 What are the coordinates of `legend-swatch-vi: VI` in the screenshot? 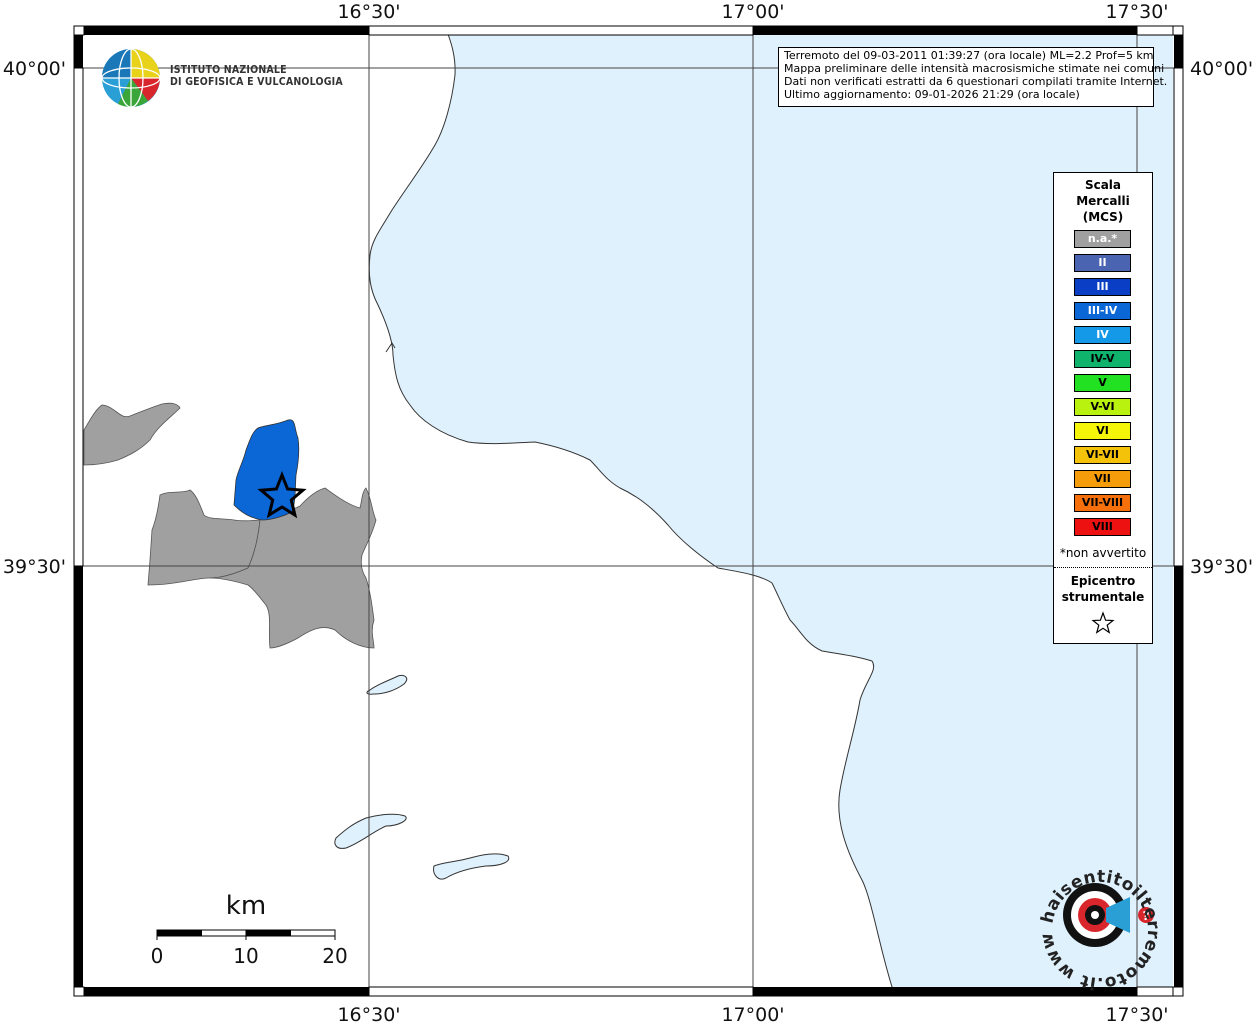 It's located at (1102, 431).